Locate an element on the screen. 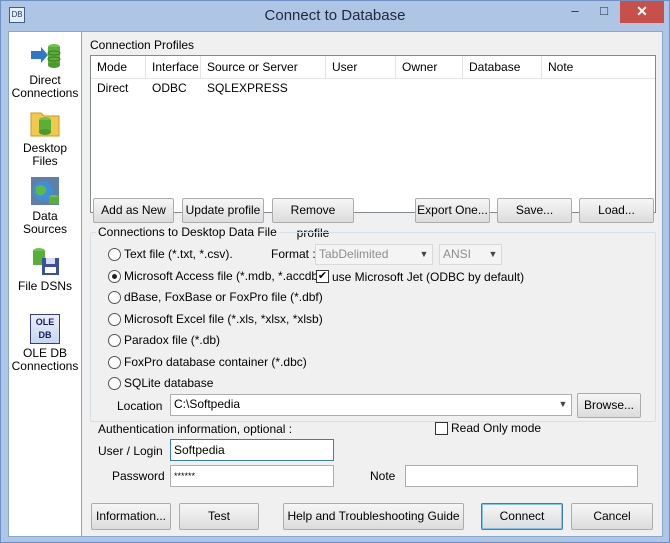 Image resolution: width=670 pixels, height=543 pixels. use-jet-checkbox: ✔ is located at coordinates (322, 276).